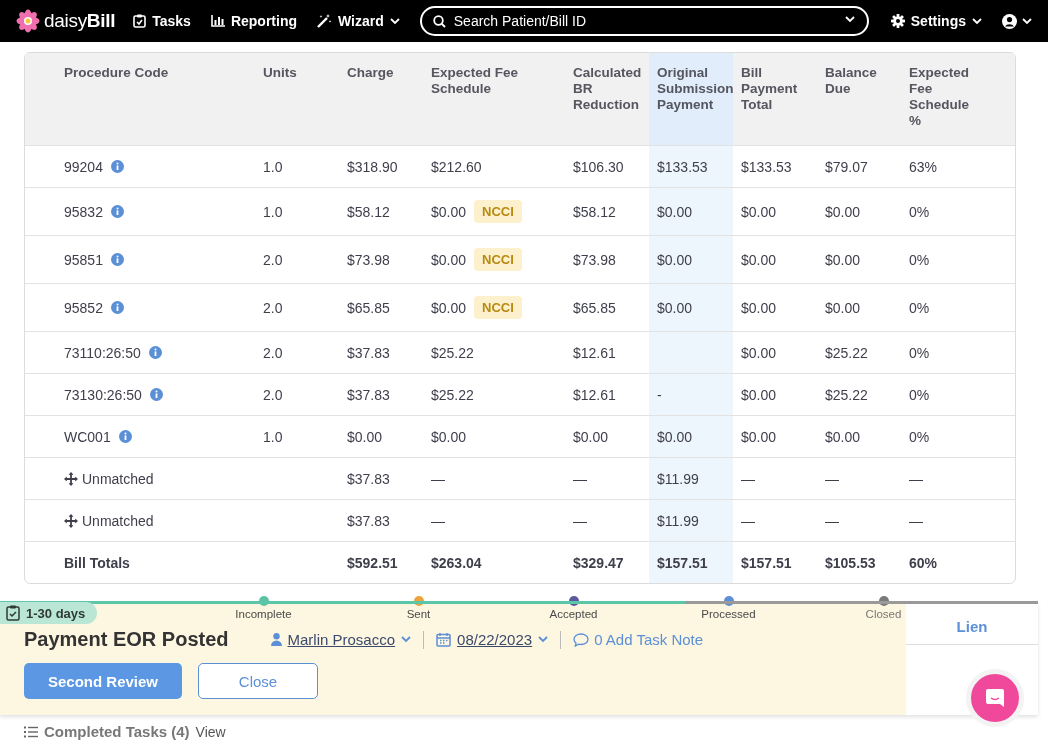  What do you see at coordinates (341, 639) in the screenshot?
I see `assignee-dropdown: Marlin Prosacco` at bounding box center [341, 639].